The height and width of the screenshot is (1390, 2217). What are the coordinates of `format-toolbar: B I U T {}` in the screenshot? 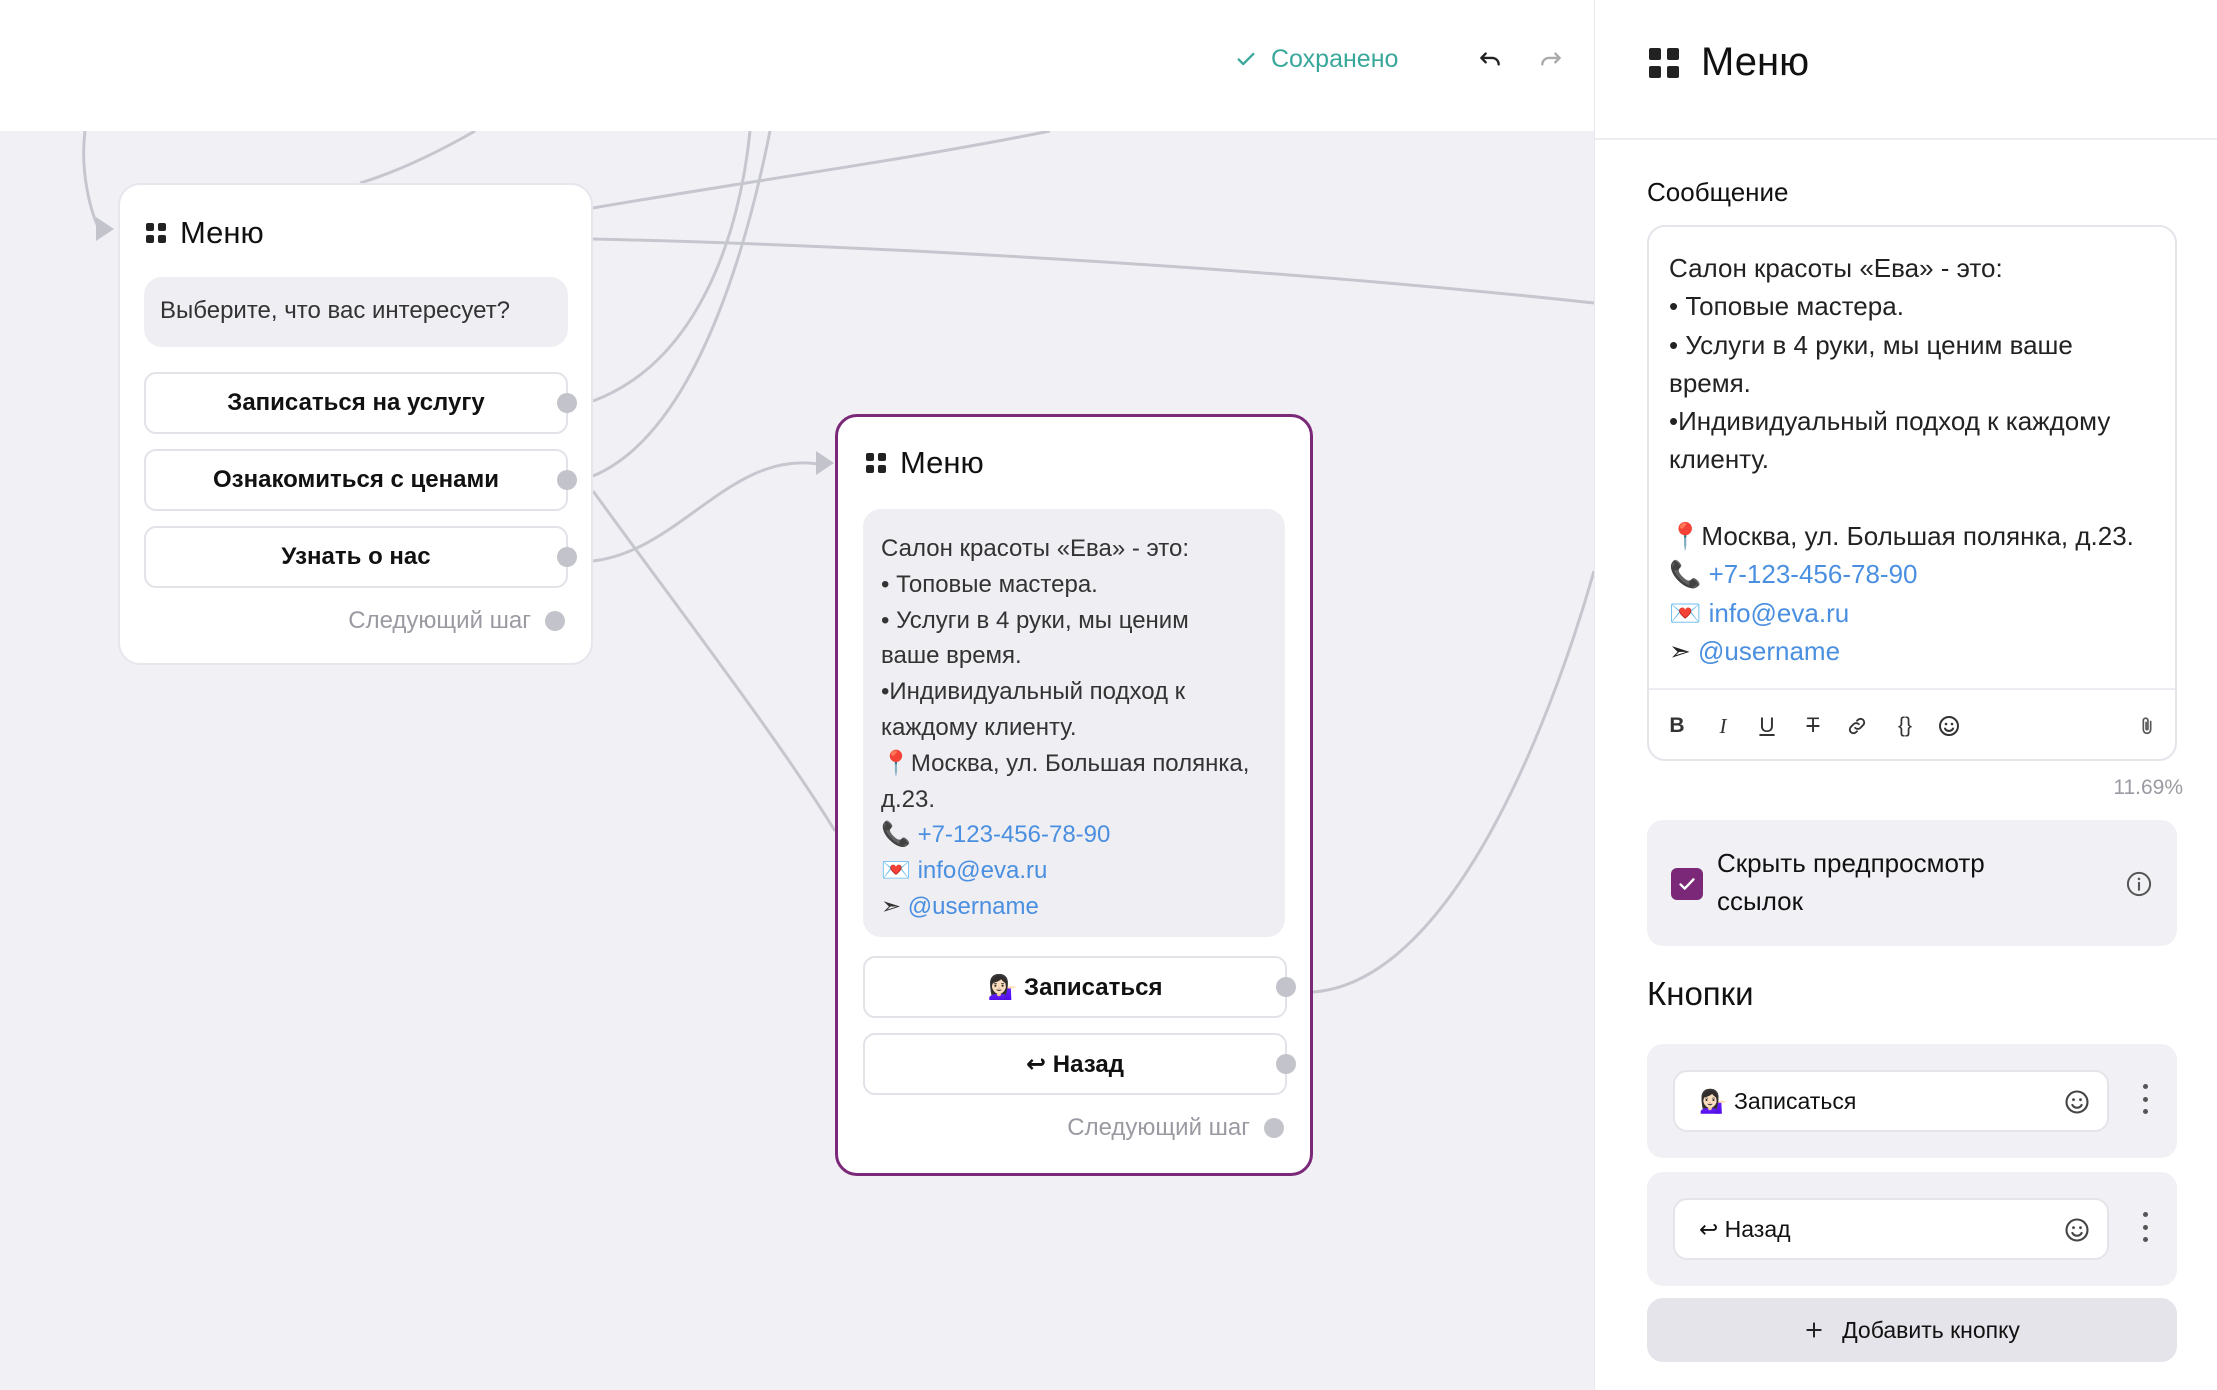 It's located at (1912, 724).